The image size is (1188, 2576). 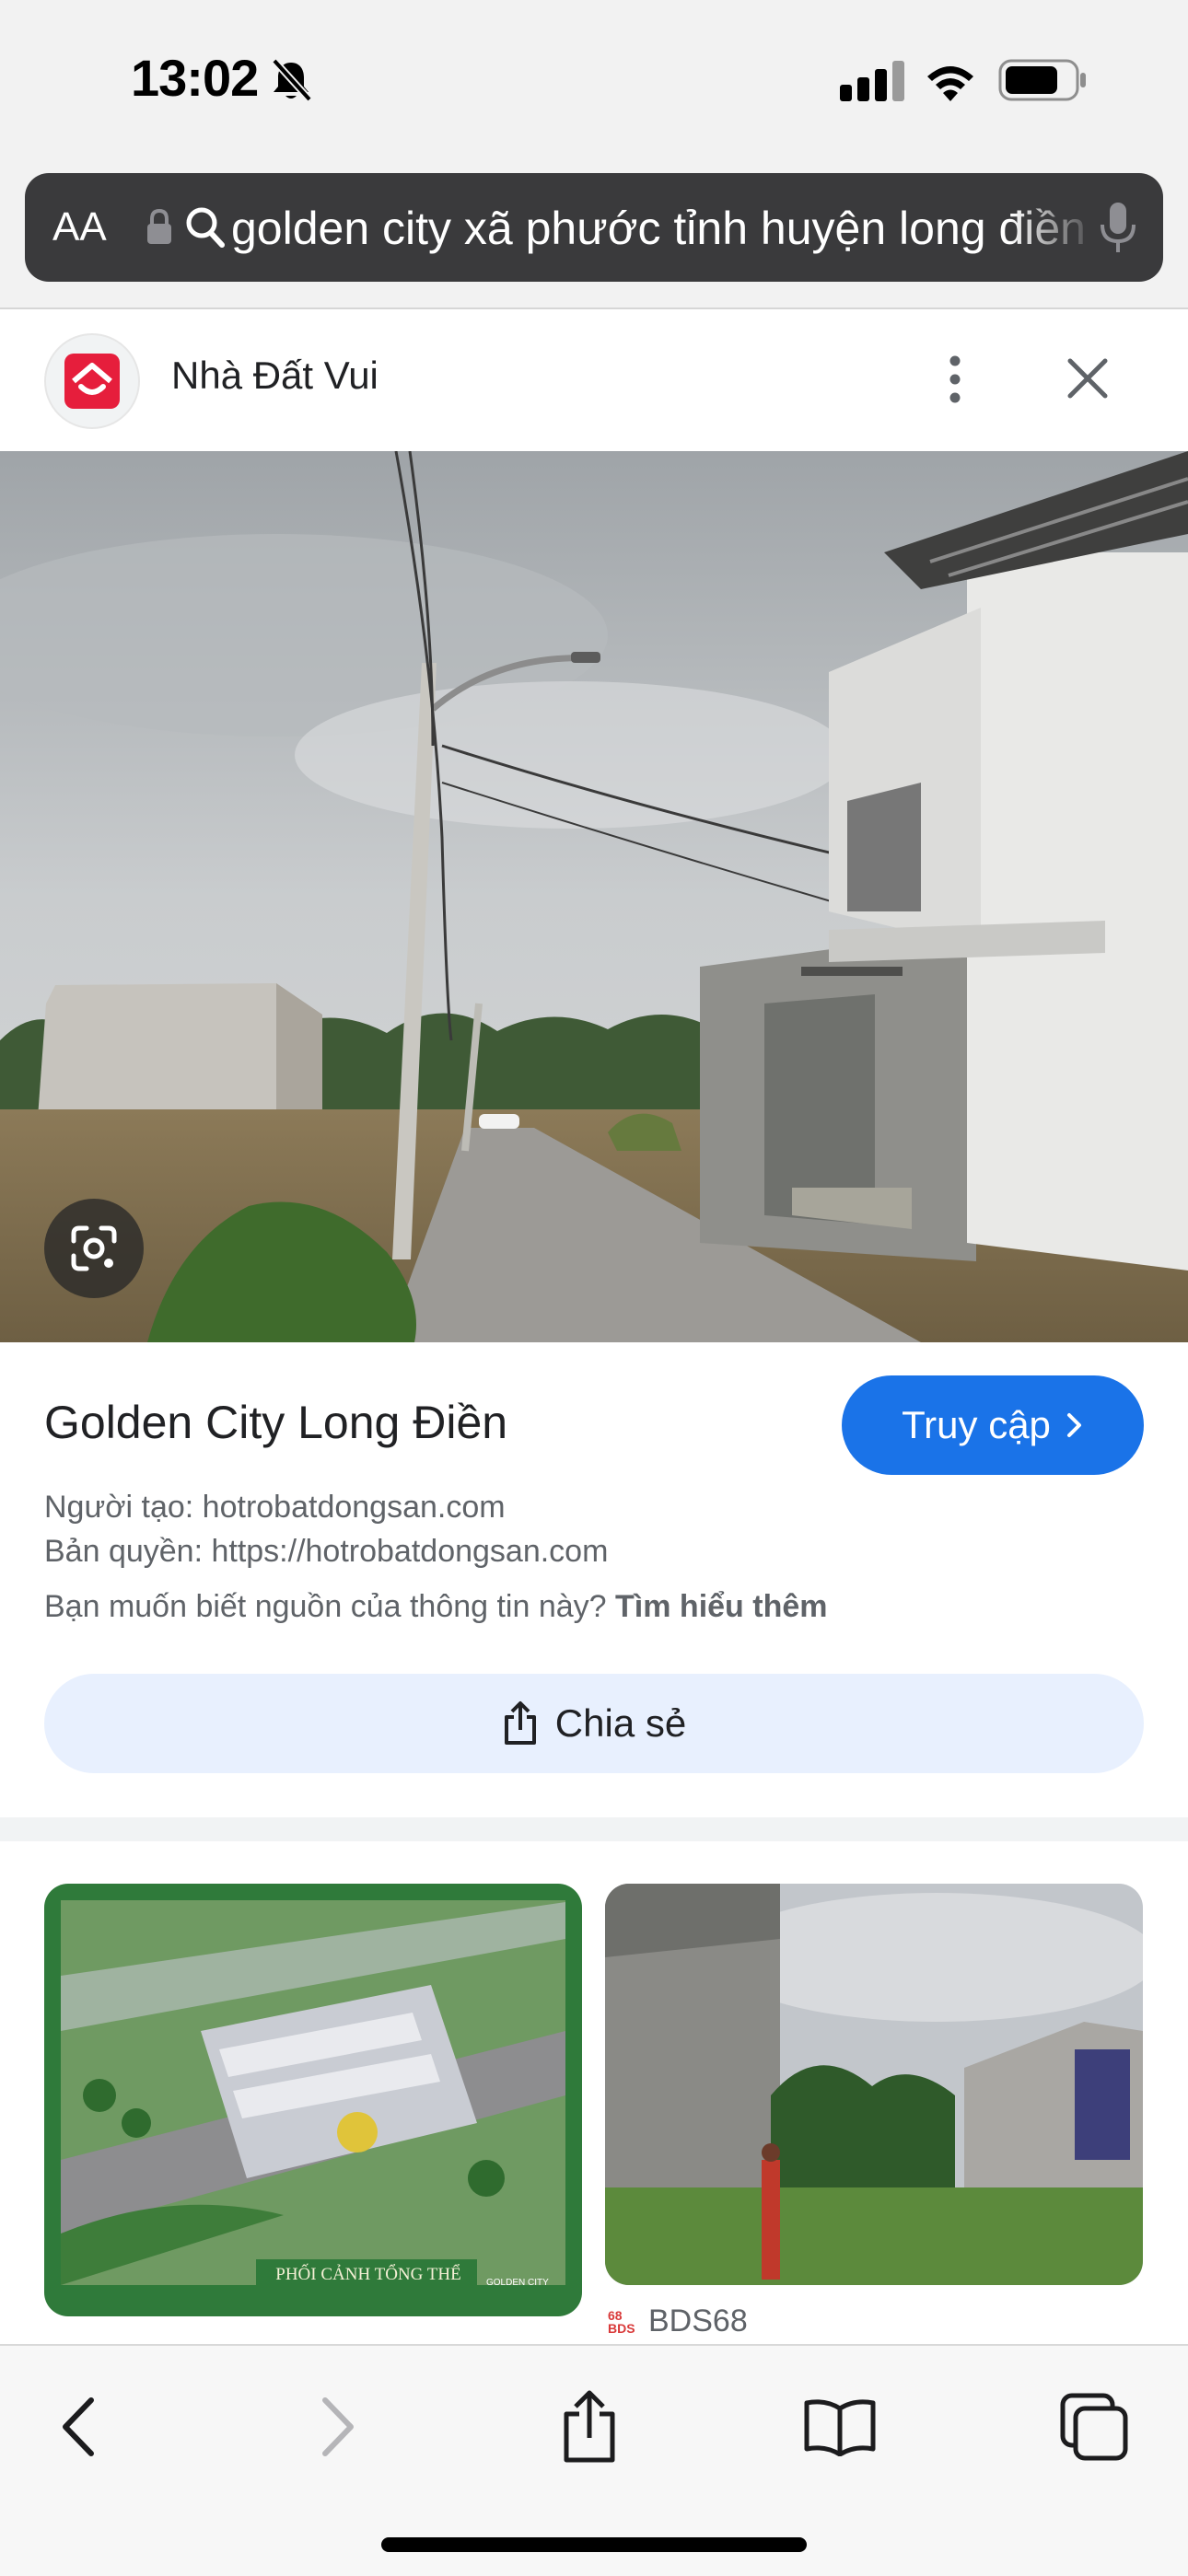 I want to click on aerial-render-image, so click(x=313, y=2100).